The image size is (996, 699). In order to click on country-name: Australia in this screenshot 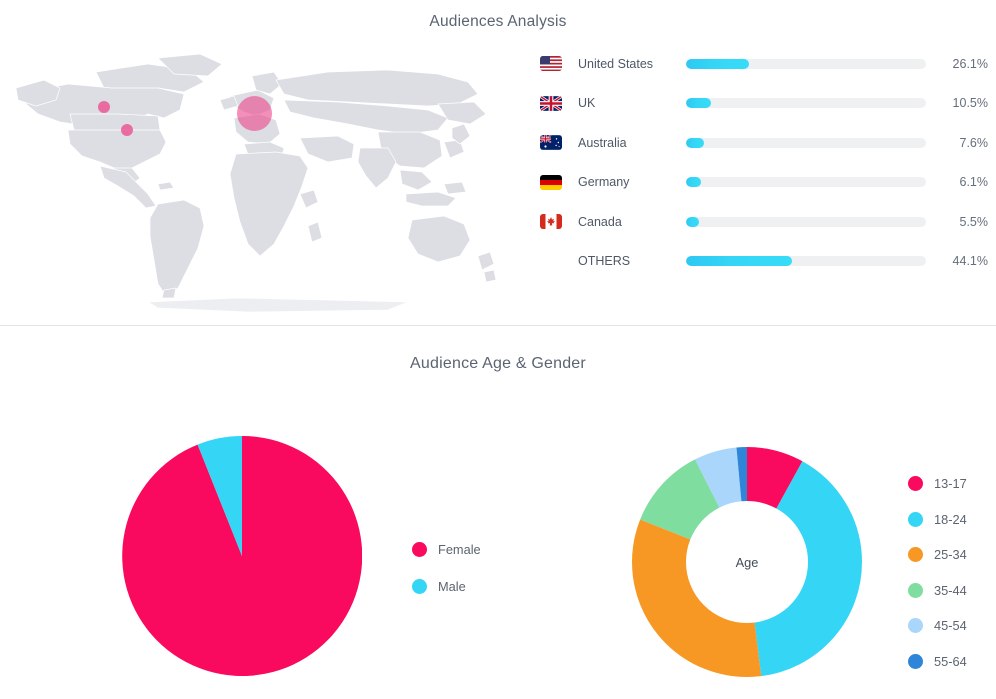, I will do `click(602, 142)`.